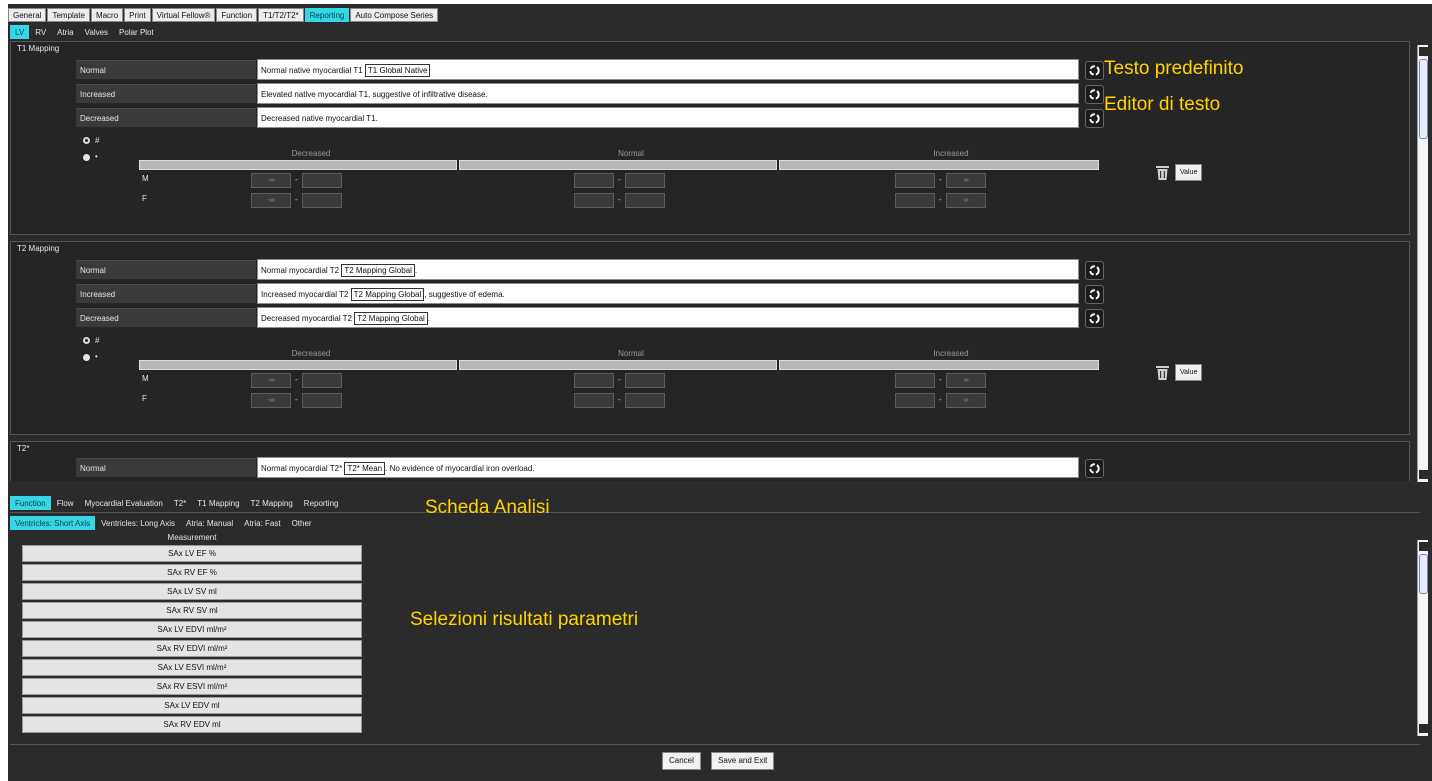 Image resolution: width=1432 pixels, height=781 pixels. What do you see at coordinates (192, 667) in the screenshot?
I see `measurement-item: SAx LV ESVI ml/m²` at bounding box center [192, 667].